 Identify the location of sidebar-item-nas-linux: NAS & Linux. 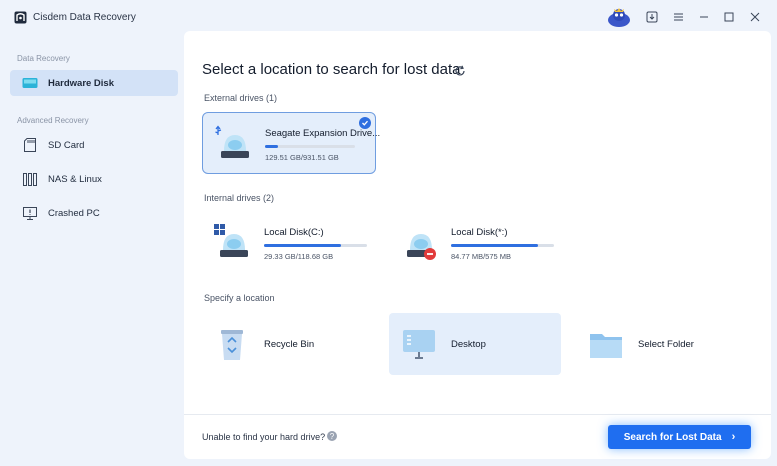
(94, 179).